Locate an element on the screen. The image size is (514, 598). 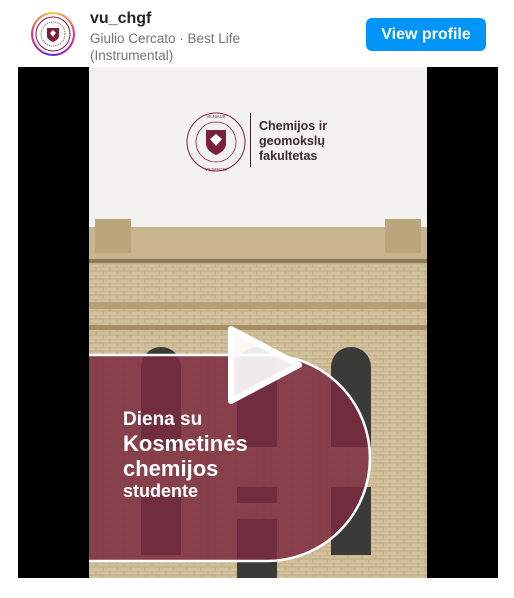
faculty-name: Chemijos ir geomokslų fakultetas is located at coordinates (293, 141).